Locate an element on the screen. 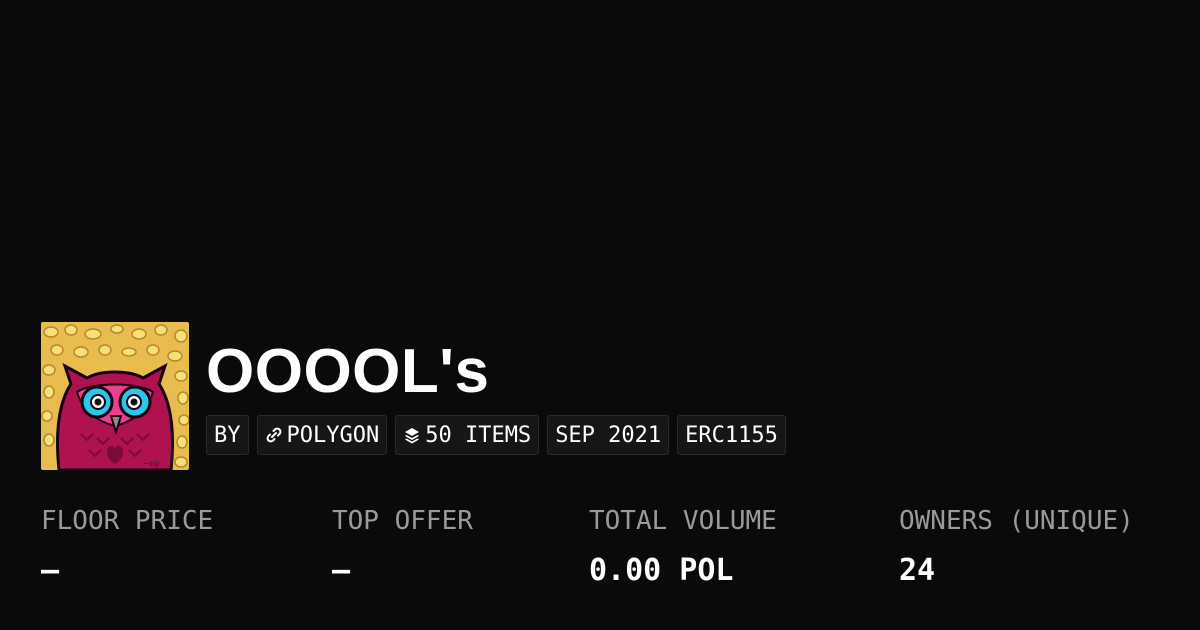 The width and height of the screenshot is (1200, 630). collection-avatar: ~sig is located at coordinates (115, 396).